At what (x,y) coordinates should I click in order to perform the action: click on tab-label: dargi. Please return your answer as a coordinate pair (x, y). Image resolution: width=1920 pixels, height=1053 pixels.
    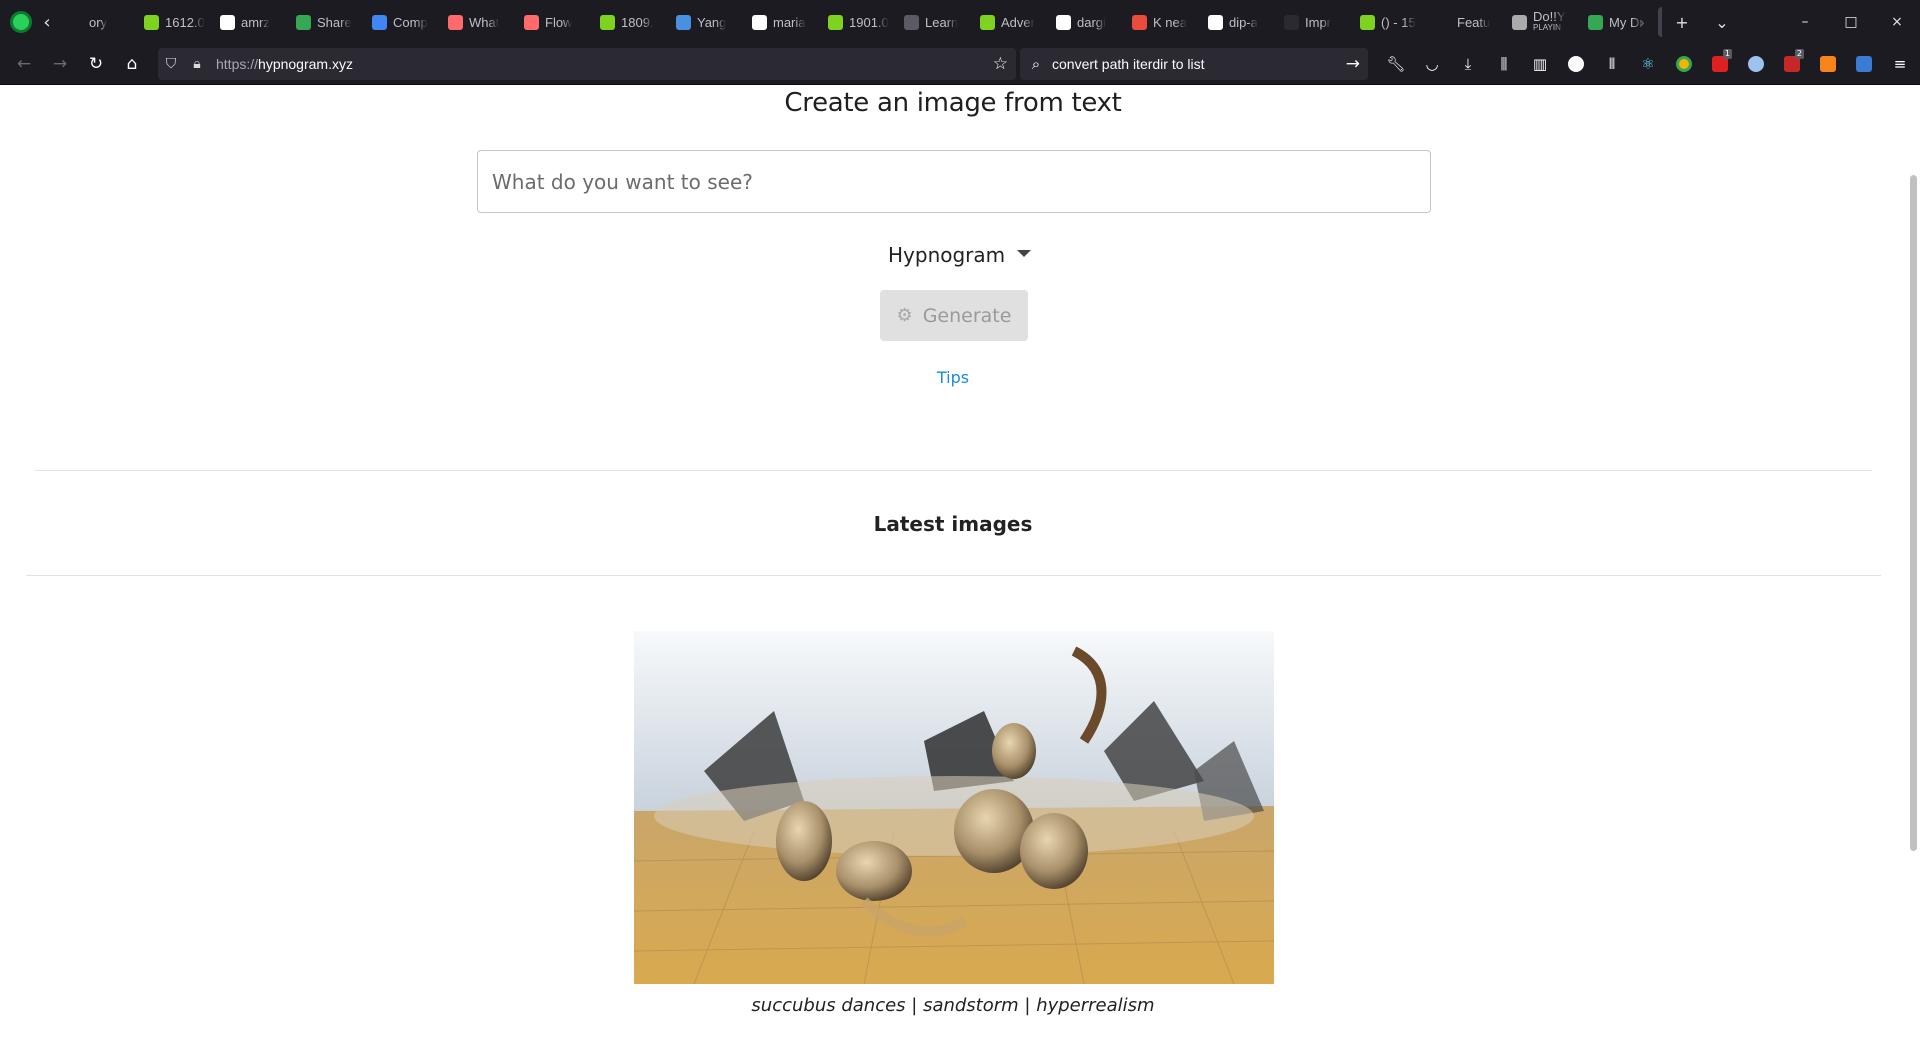
    Looking at the image, I should click on (1091, 22).